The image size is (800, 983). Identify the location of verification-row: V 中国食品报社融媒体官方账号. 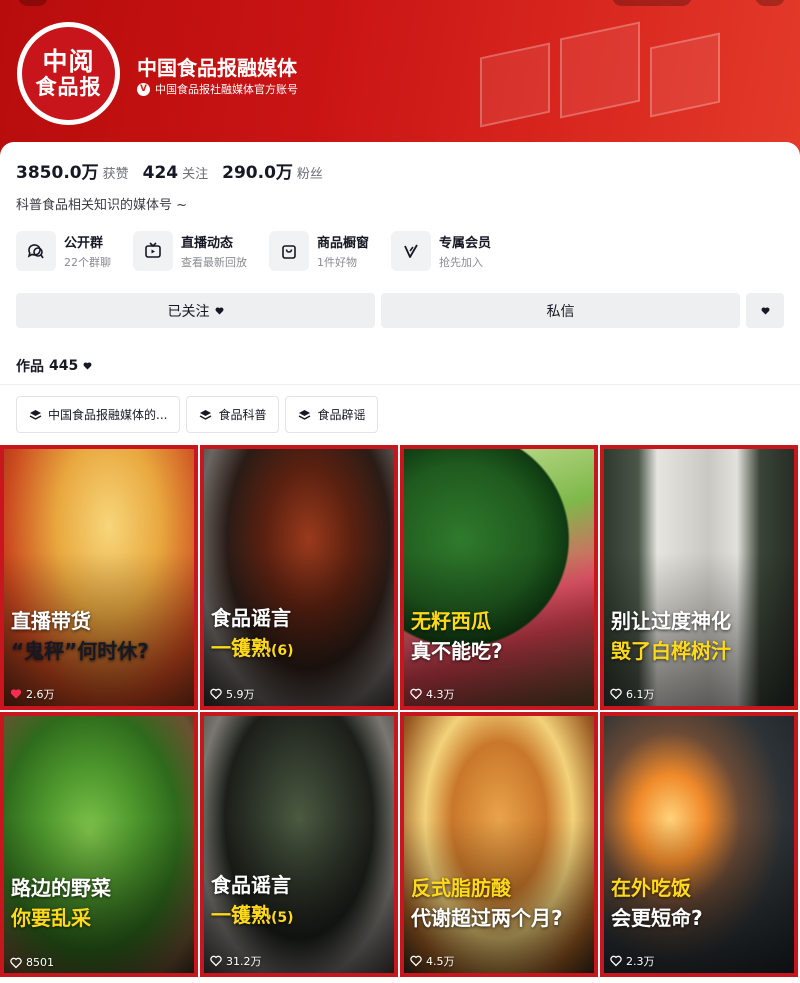
(217, 89).